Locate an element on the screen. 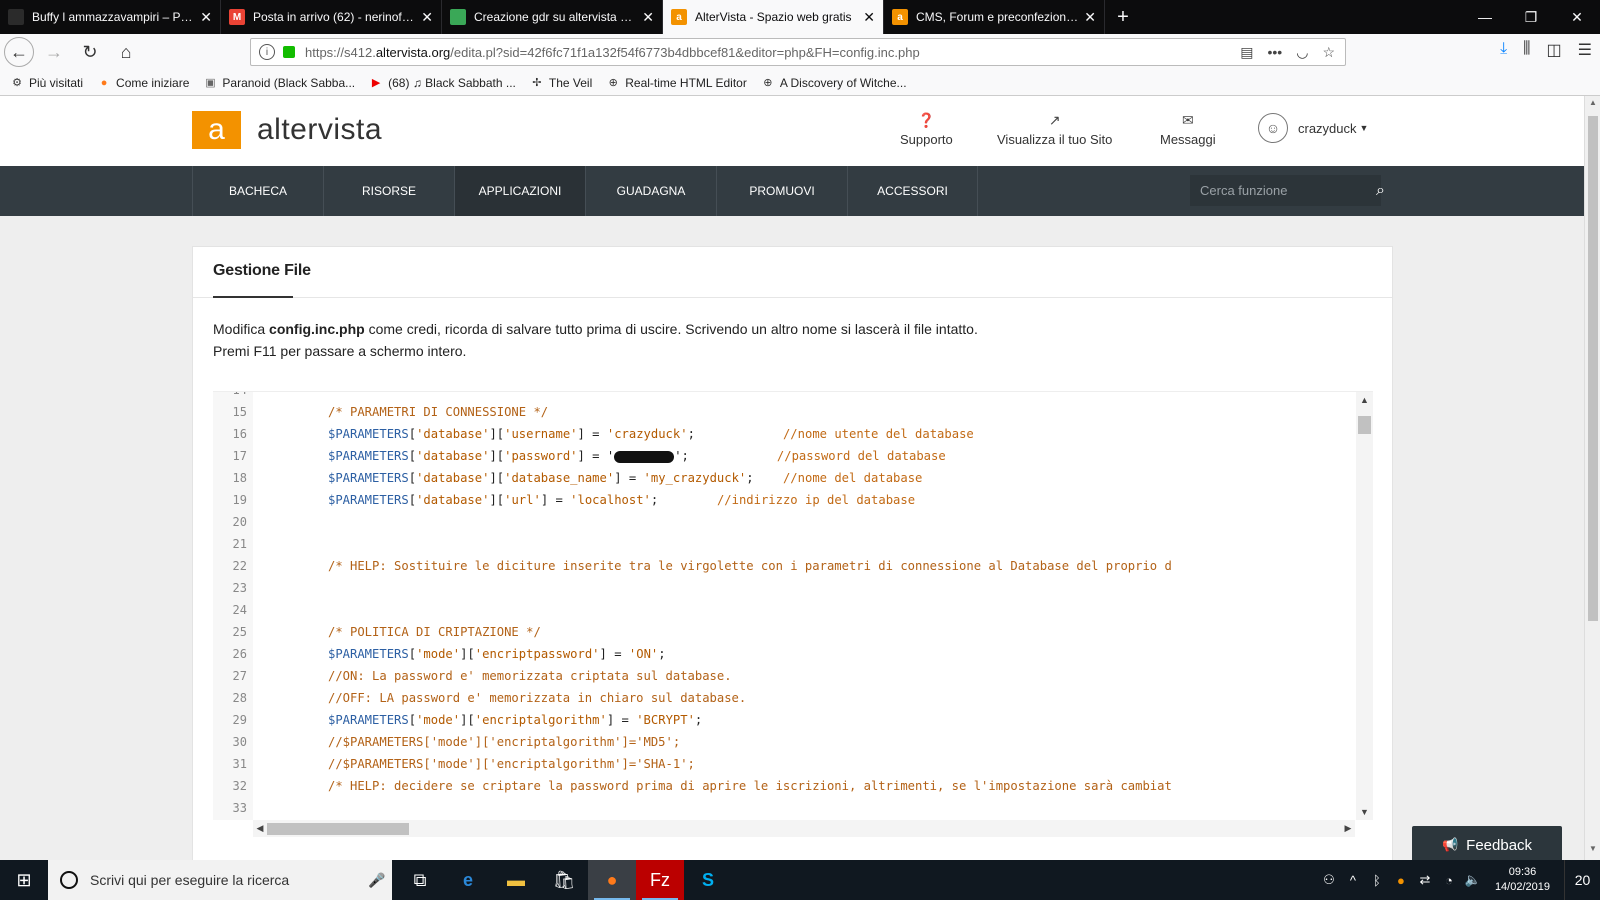 Image resolution: width=1600 pixels, height=900 pixels. feature-search-input is located at coordinates (1288, 190).